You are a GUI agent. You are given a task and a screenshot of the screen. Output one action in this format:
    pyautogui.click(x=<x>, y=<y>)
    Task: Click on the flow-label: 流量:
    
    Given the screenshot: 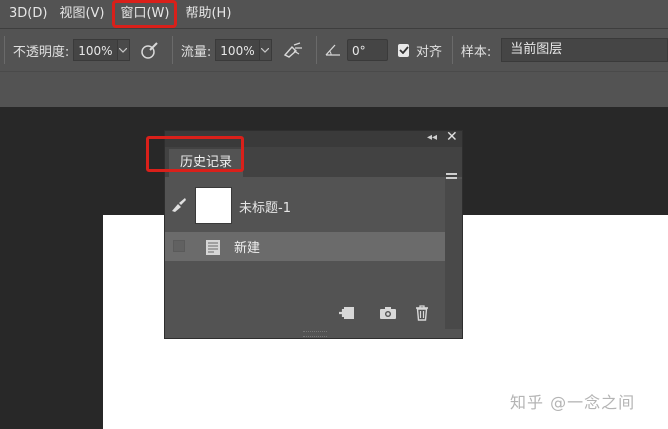 What is the action you would take?
    pyautogui.click(x=196, y=52)
    